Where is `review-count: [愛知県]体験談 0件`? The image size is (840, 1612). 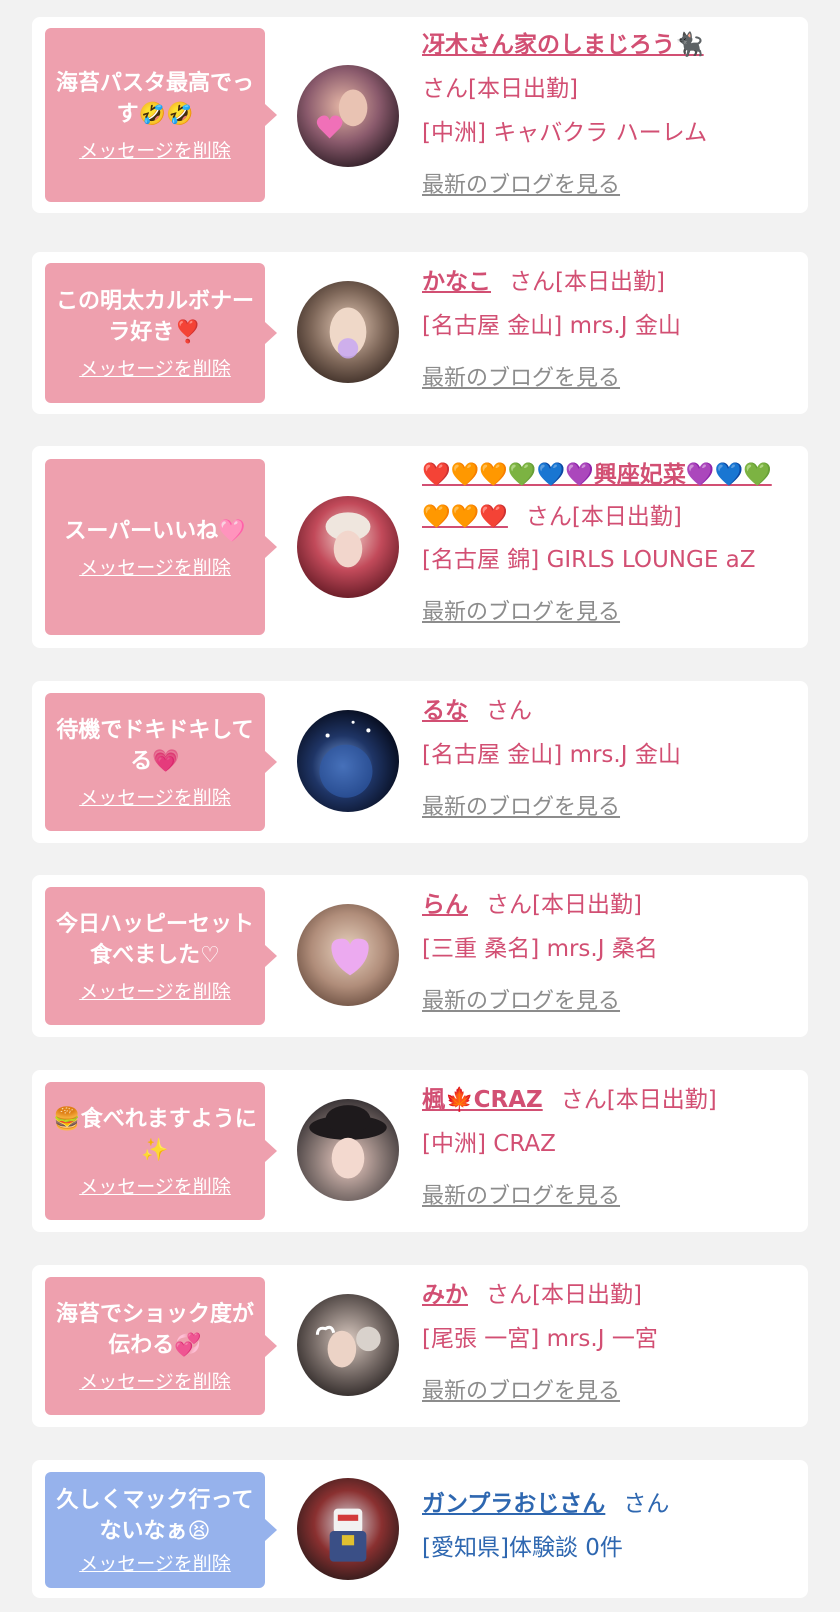 review-count: [愛知県]体験談 0件 is located at coordinates (522, 1548).